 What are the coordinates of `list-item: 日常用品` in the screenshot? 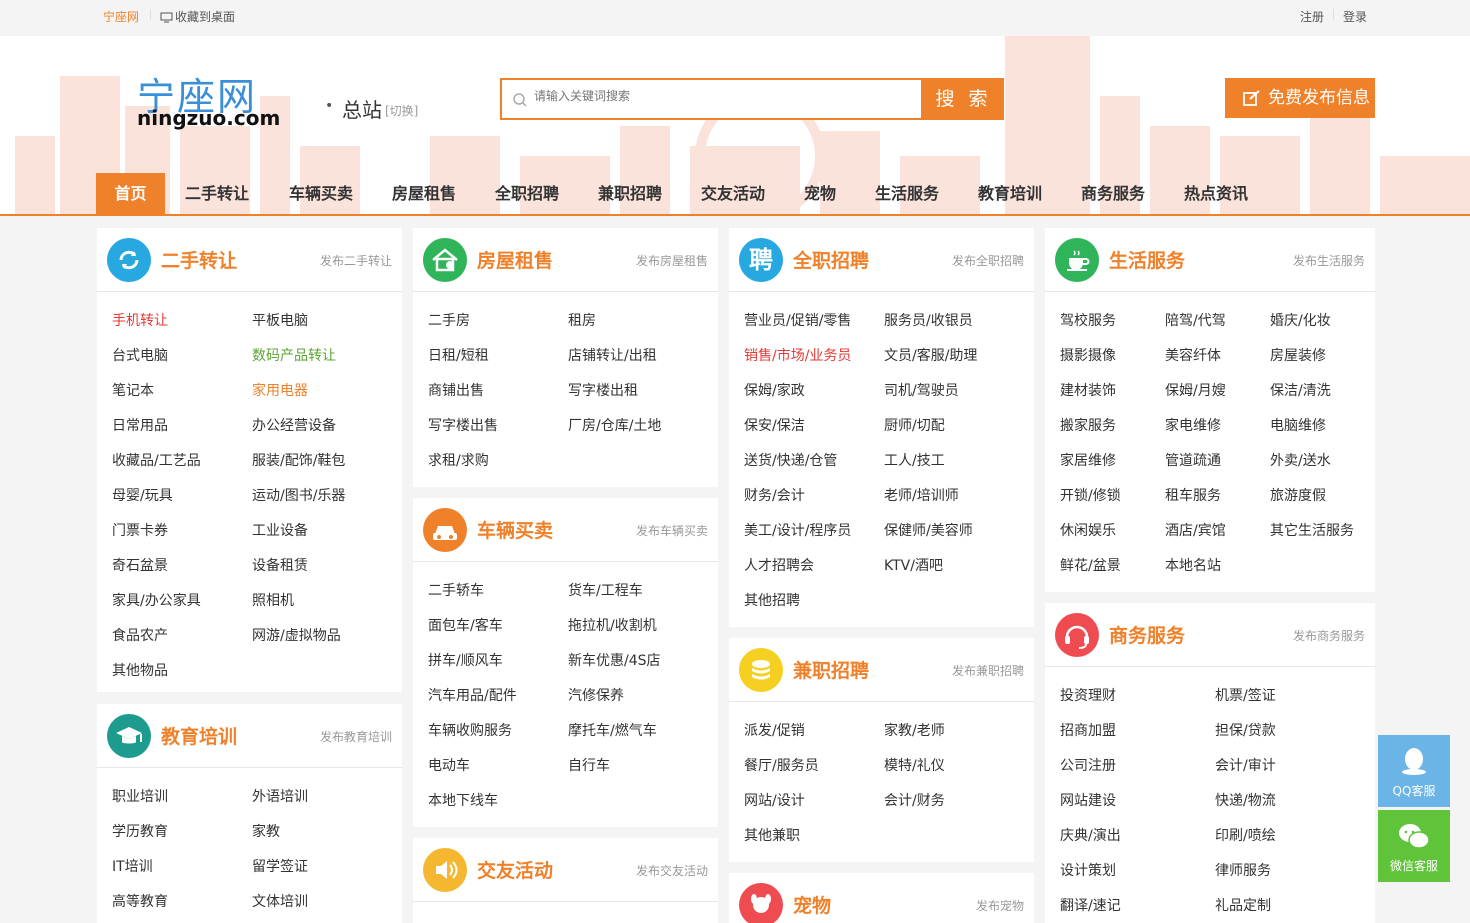 It's located at (140, 425).